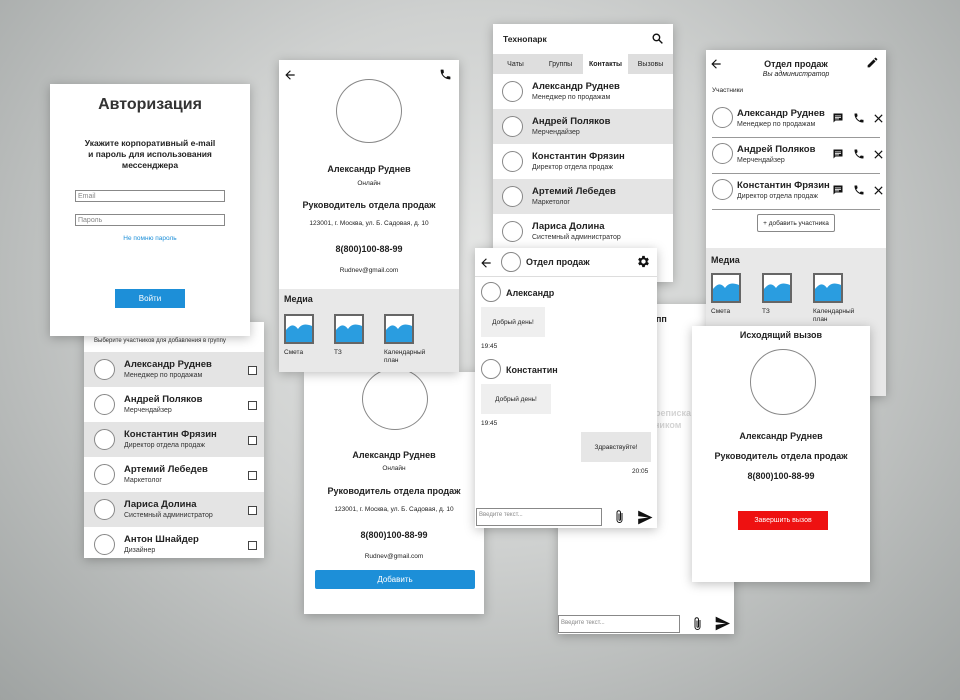 This screenshot has height=700, width=960. Describe the element at coordinates (834, 315) in the screenshot. I see `media-label: Календарный план` at that location.